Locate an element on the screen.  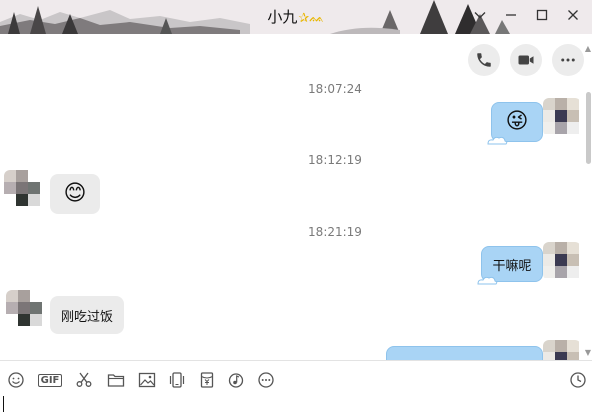
send-file-button is located at coordinates (116, 380).